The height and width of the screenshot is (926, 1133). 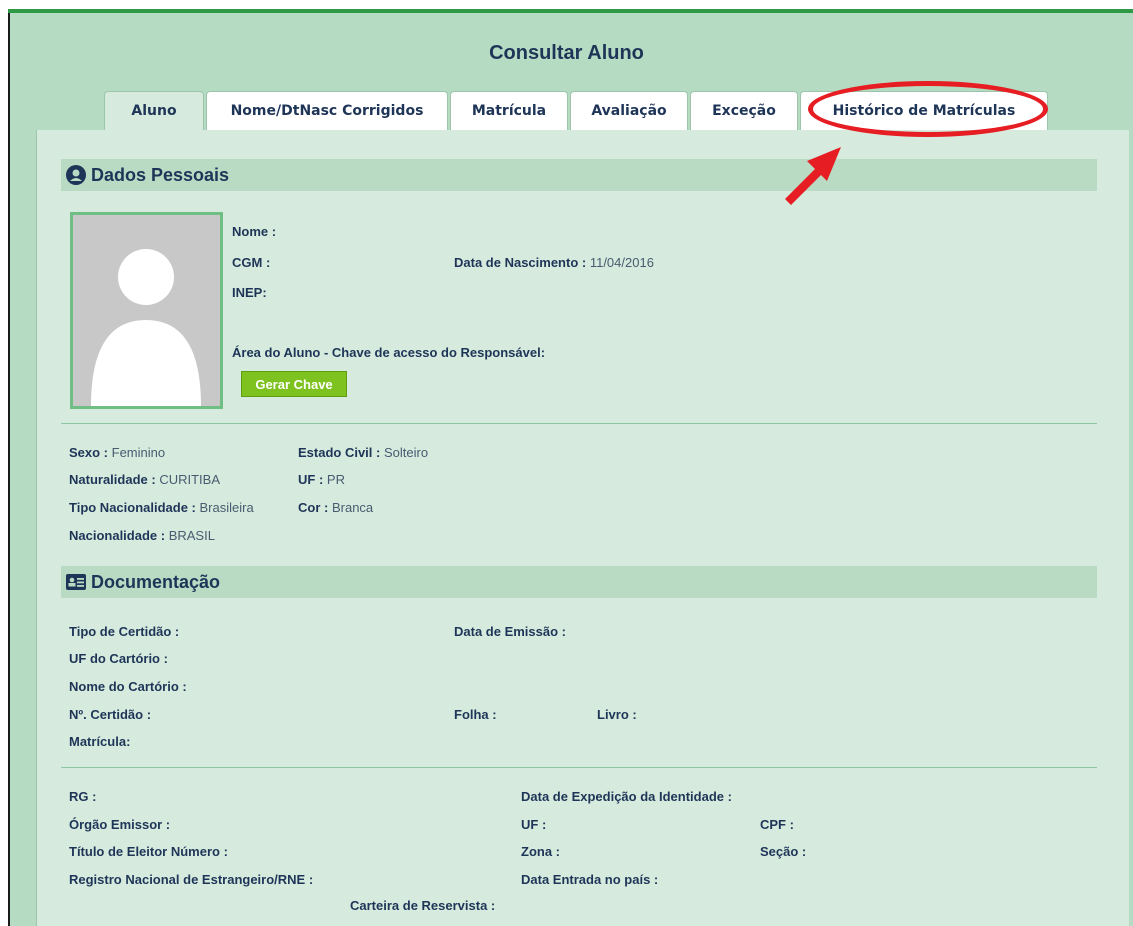 What do you see at coordinates (161, 507) in the screenshot?
I see `tipo-nacionalidade: Tipo Nacionalidade : Brasileira` at bounding box center [161, 507].